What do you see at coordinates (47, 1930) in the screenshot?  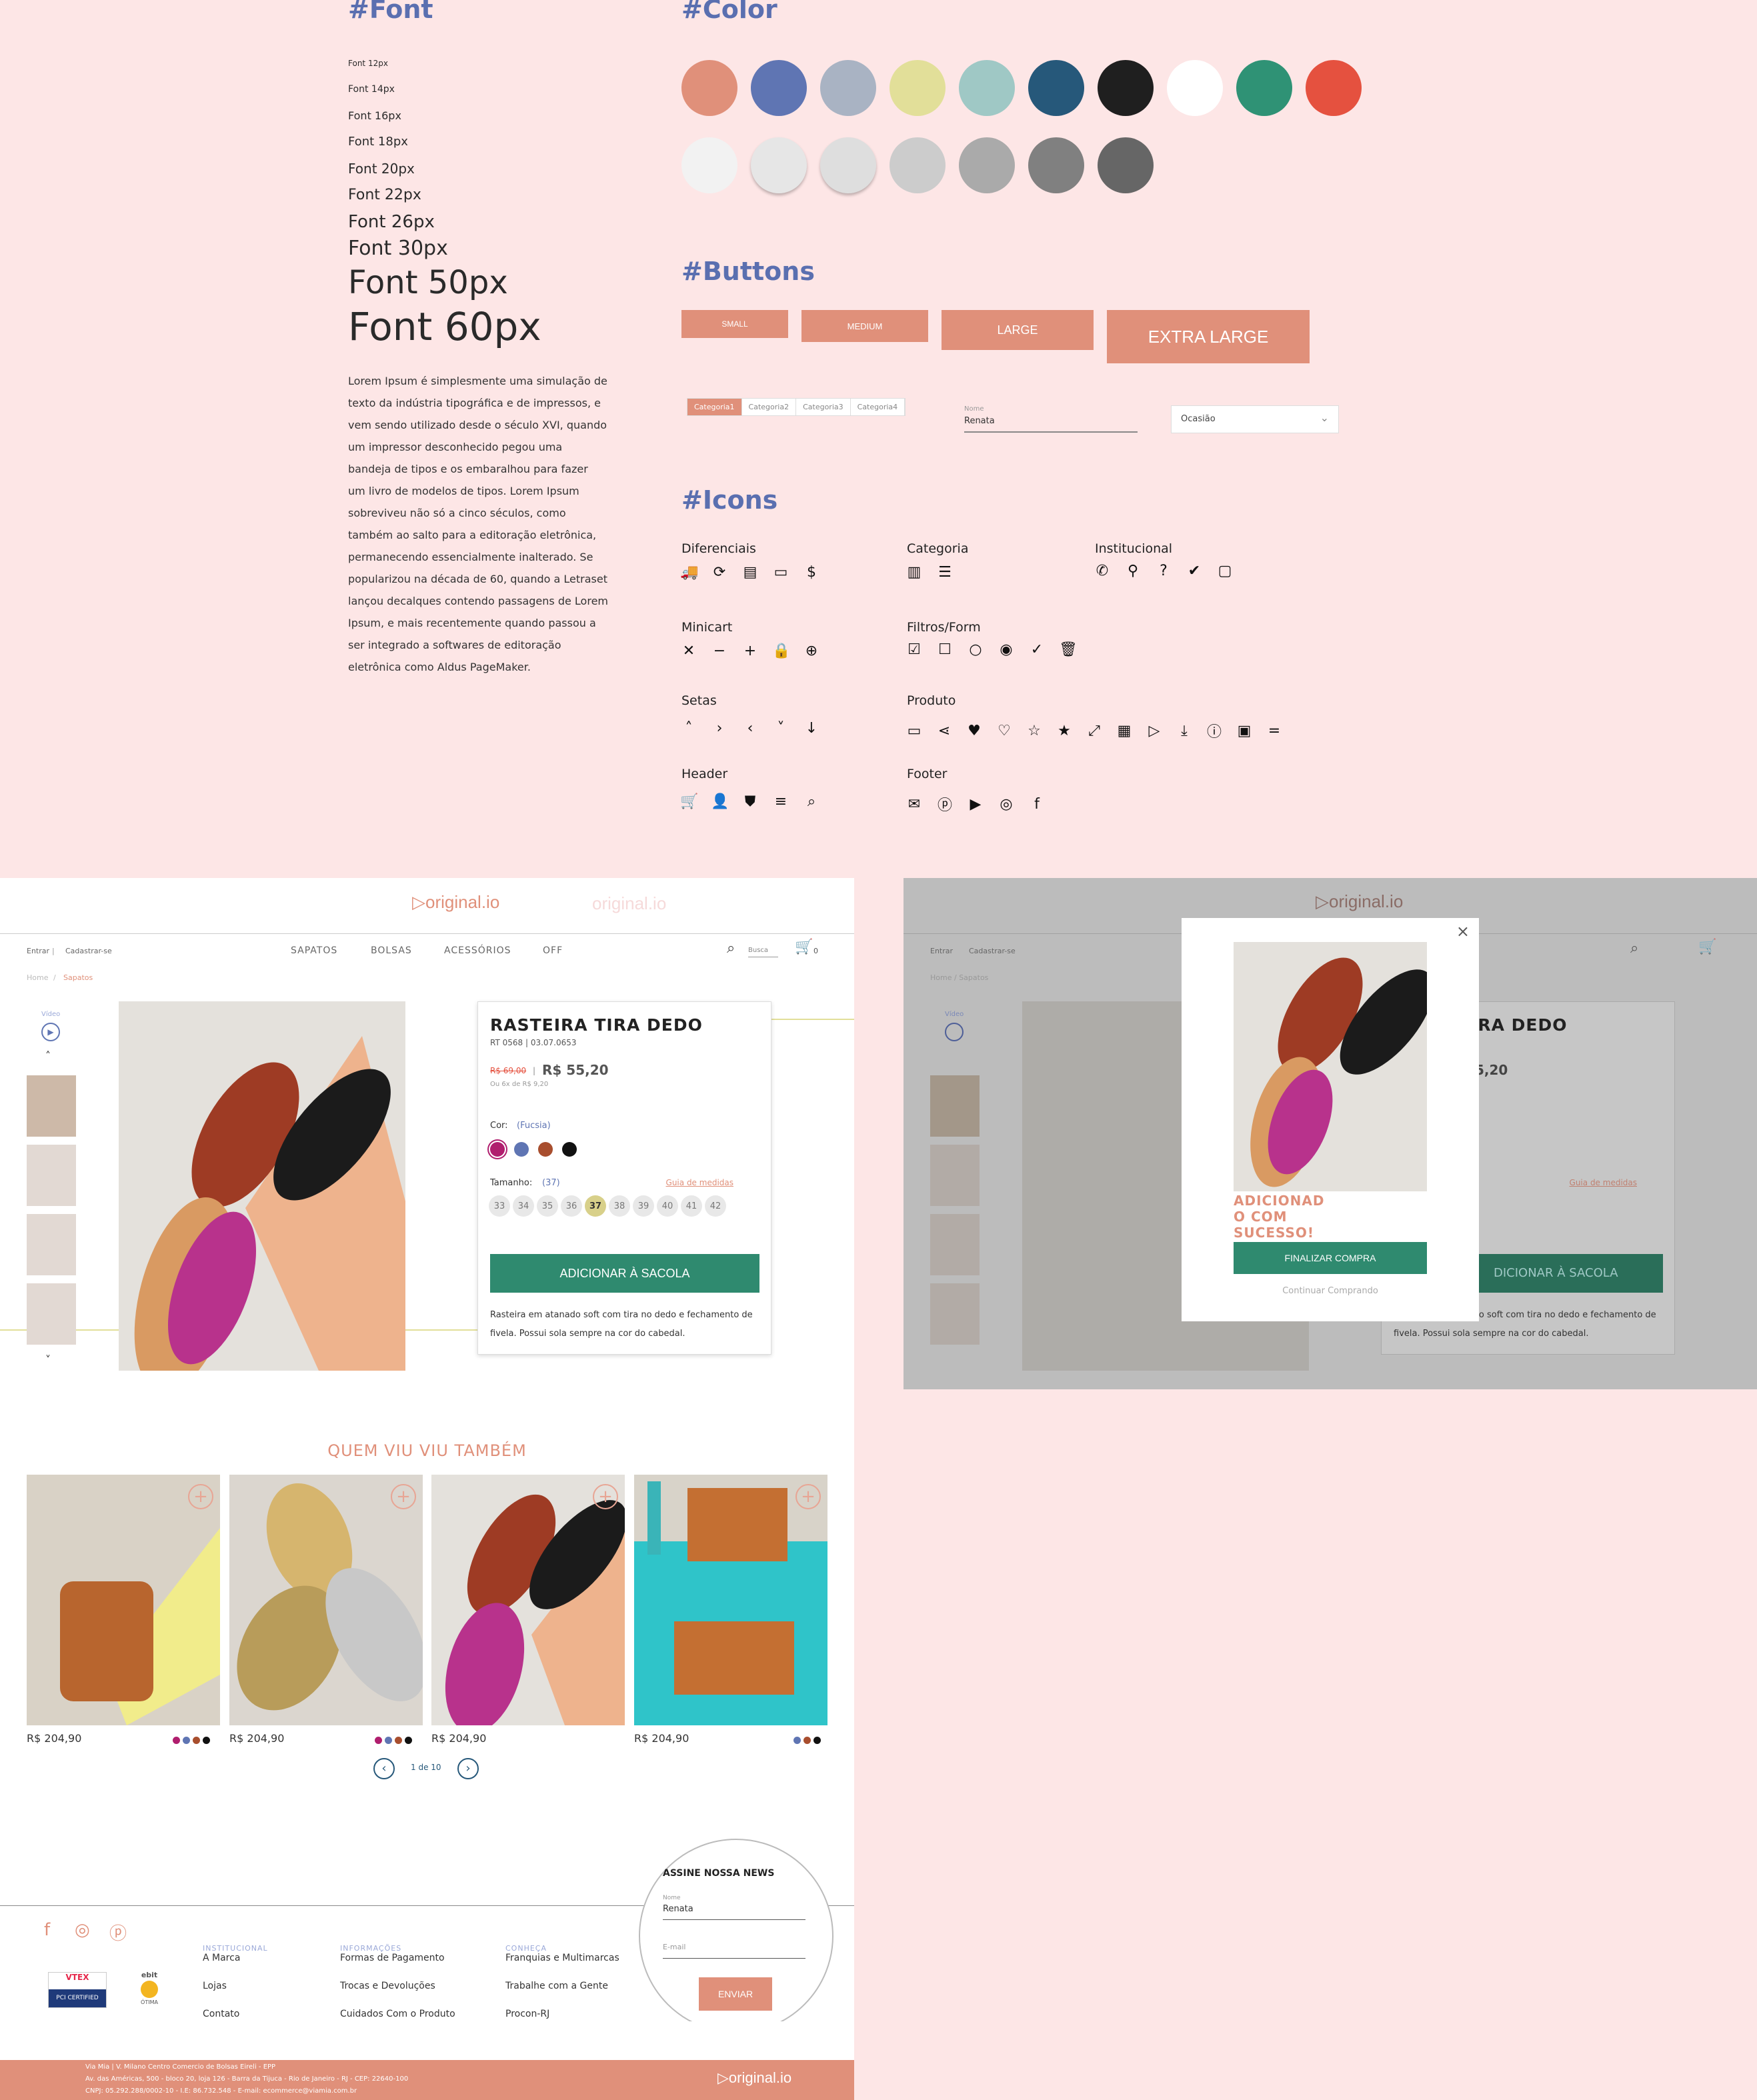 I see `facebook-icon: f` at bounding box center [47, 1930].